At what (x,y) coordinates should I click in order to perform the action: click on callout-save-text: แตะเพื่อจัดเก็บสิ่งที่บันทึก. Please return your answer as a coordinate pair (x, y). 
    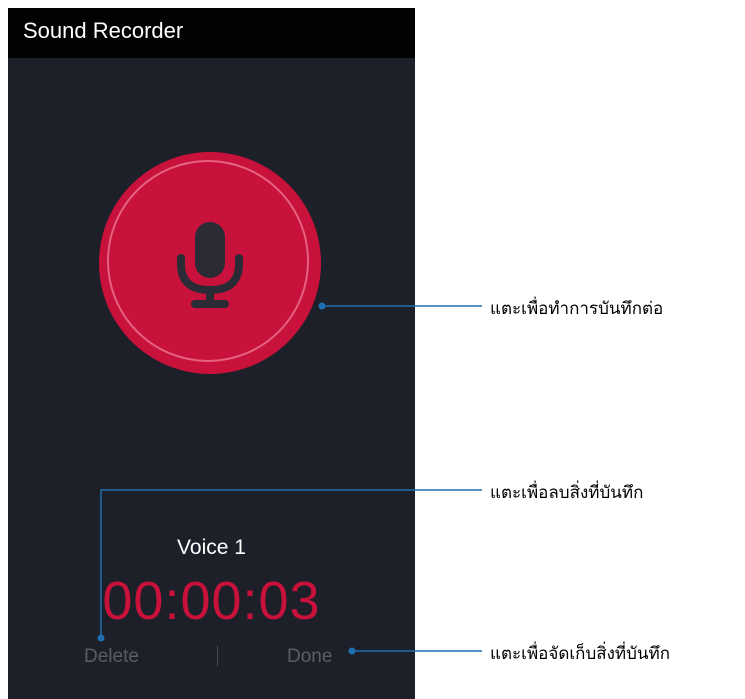
    Looking at the image, I should click on (580, 654).